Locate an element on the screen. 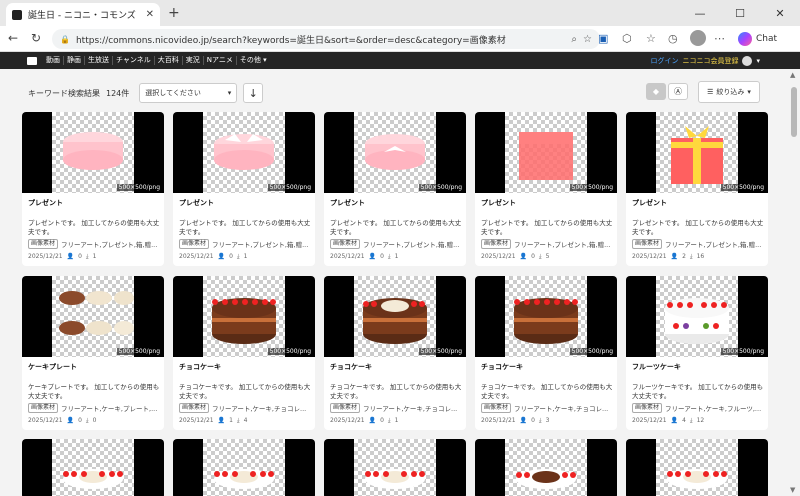 Image resolution: width=800 pixels, height=496 pixels. register-link: ニコニコ会員登録 is located at coordinates (710, 61).